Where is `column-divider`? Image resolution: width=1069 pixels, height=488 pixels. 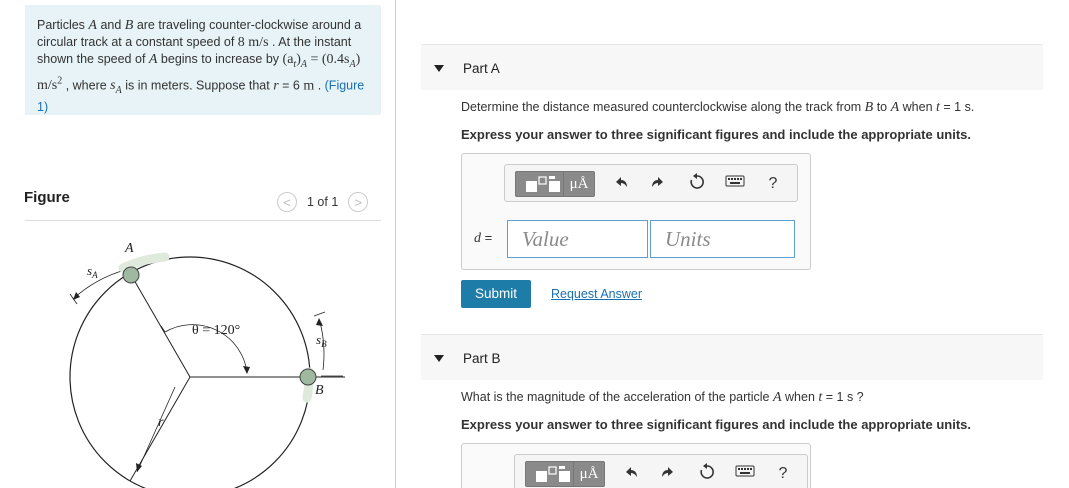 column-divider is located at coordinates (395, 244).